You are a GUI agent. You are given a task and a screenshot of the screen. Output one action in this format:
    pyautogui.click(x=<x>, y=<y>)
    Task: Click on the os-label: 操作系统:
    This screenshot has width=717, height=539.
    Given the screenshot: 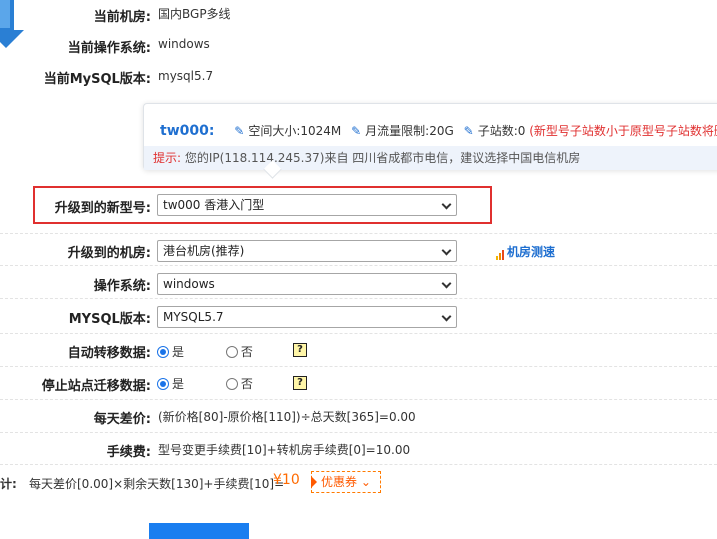 What is the action you would take?
    pyautogui.click(x=122, y=286)
    